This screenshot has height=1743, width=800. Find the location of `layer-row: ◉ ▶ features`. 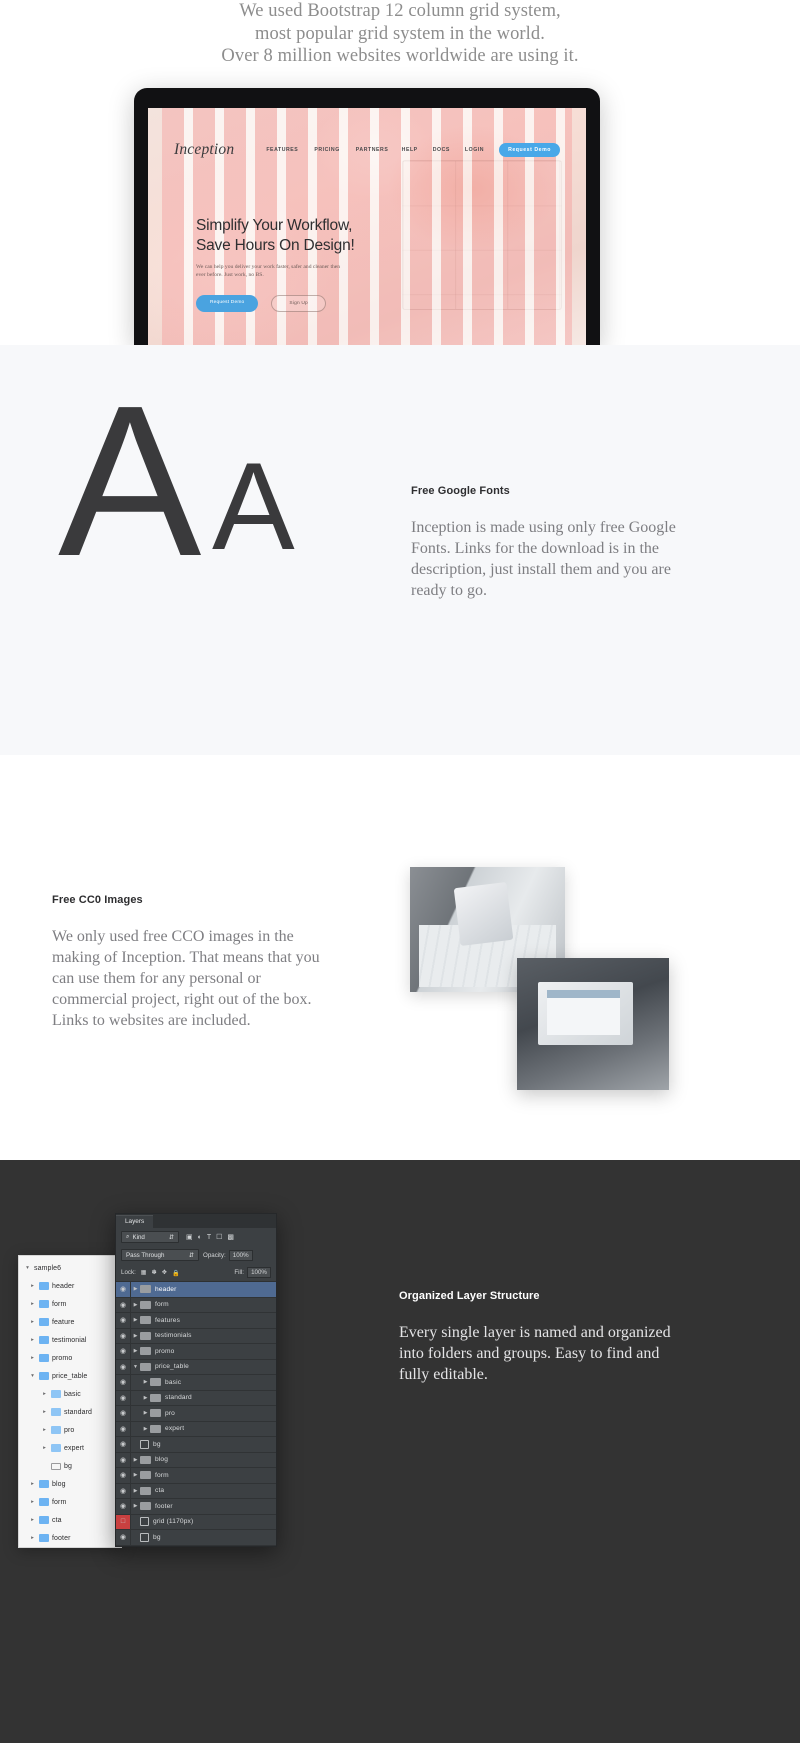

layer-row: ◉ ▶ features is located at coordinates (196, 1321).